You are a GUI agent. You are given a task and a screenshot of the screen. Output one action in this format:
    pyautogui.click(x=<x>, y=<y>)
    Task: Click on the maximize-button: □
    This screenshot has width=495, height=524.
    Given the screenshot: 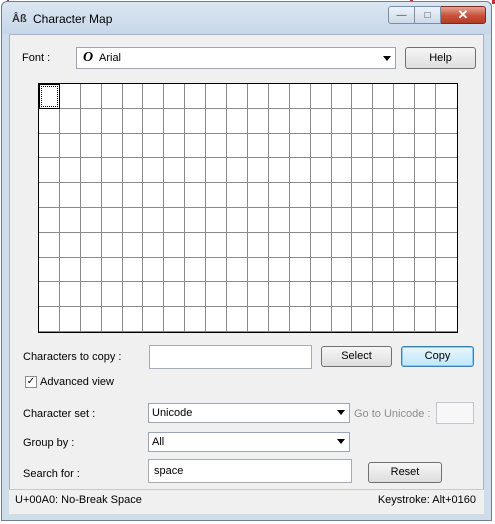 What is the action you would take?
    pyautogui.click(x=428, y=15)
    